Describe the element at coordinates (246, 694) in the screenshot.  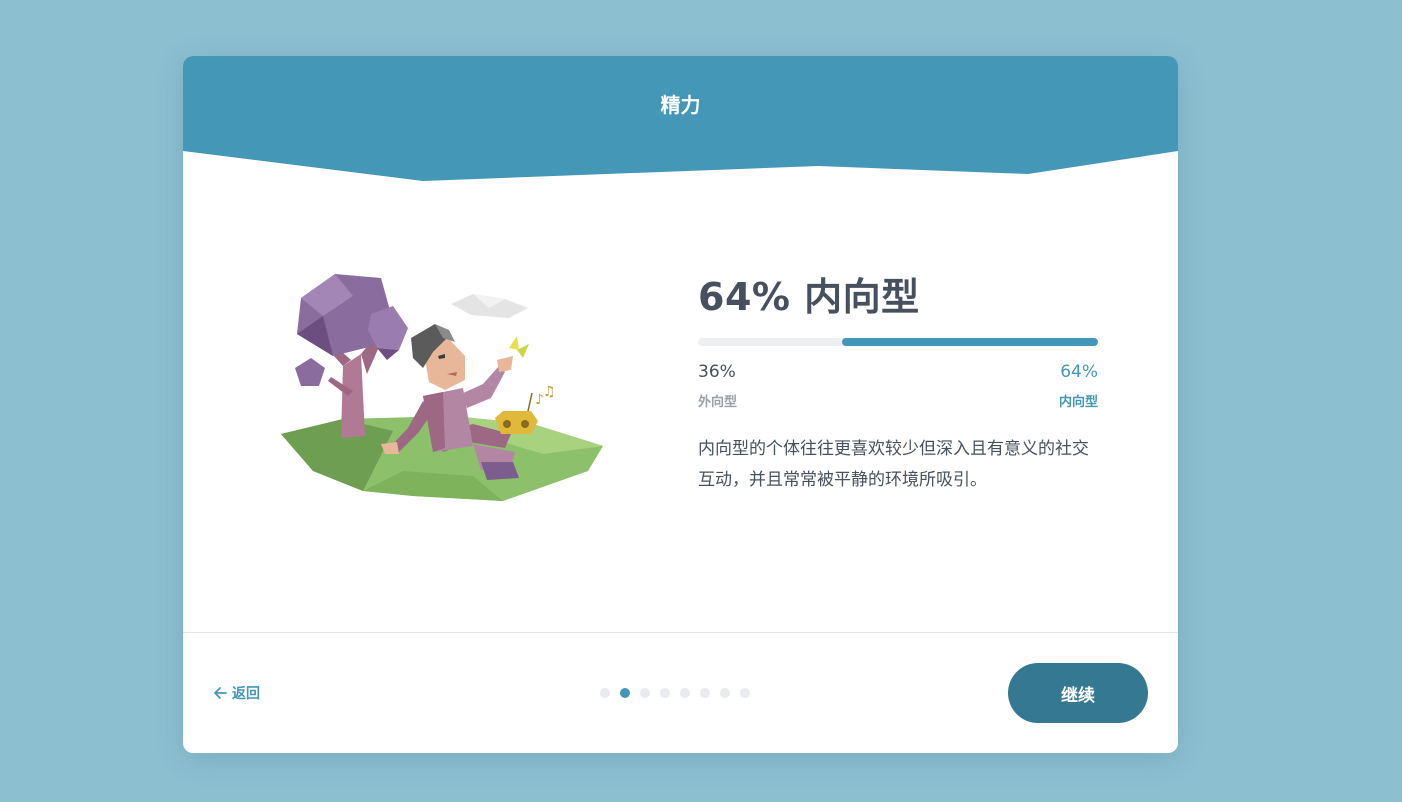
I see `back-label: 返回` at that location.